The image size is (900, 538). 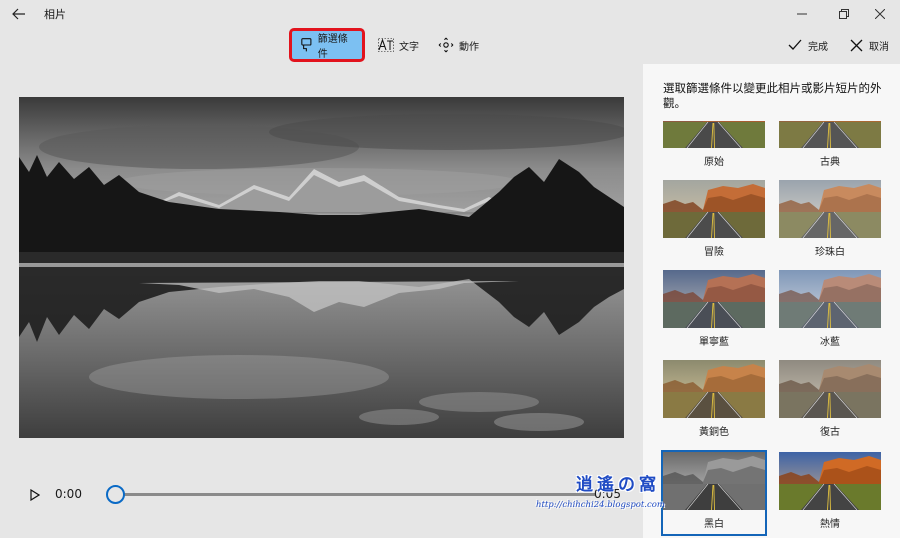 What do you see at coordinates (446, 45) in the screenshot?
I see `motion-icon` at bounding box center [446, 45].